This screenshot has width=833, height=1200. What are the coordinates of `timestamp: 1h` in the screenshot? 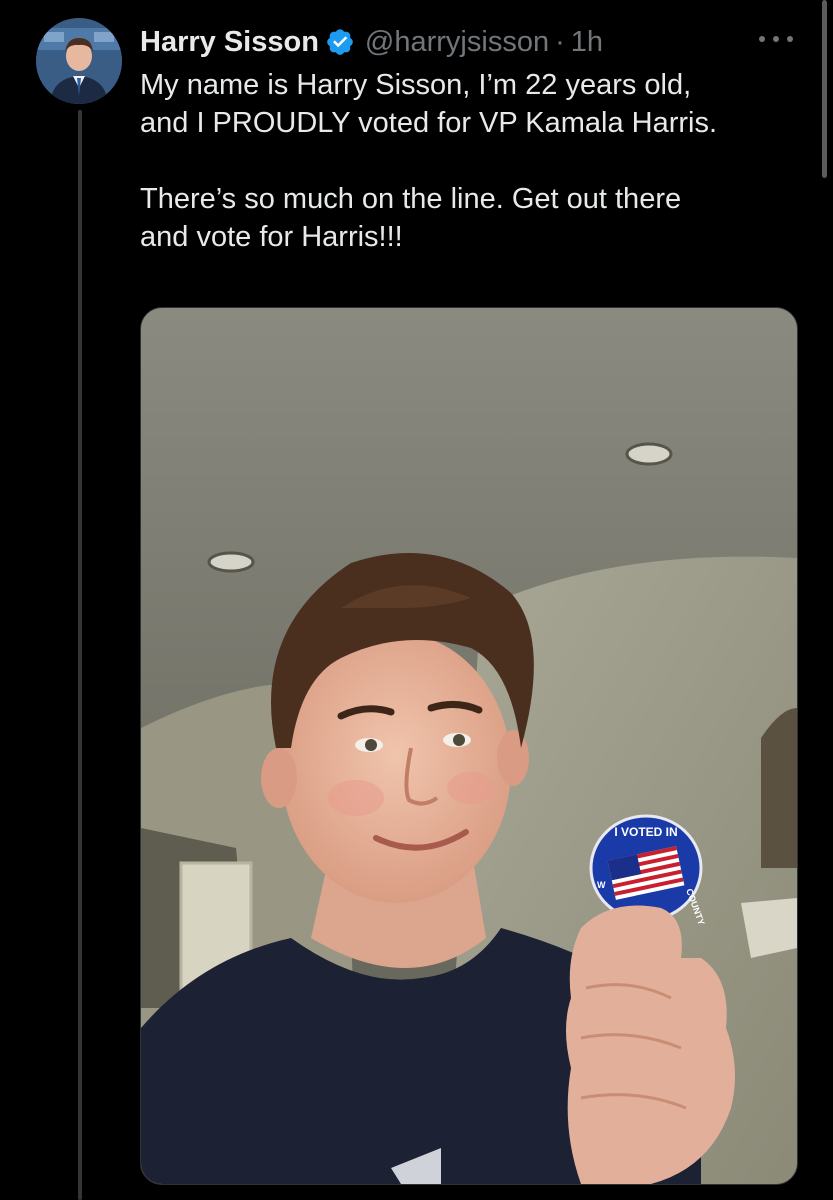 It's located at (587, 42).